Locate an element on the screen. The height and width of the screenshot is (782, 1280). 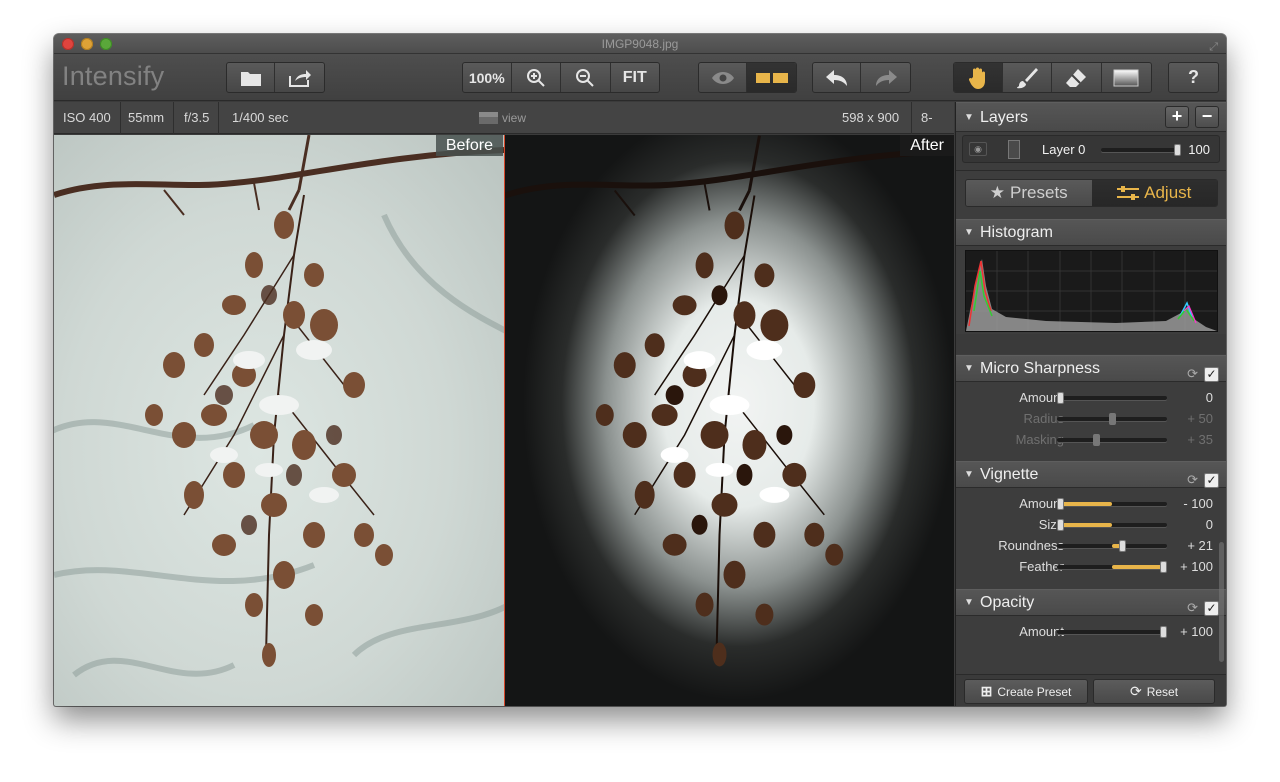
open-folder-button is located at coordinates (251, 77).